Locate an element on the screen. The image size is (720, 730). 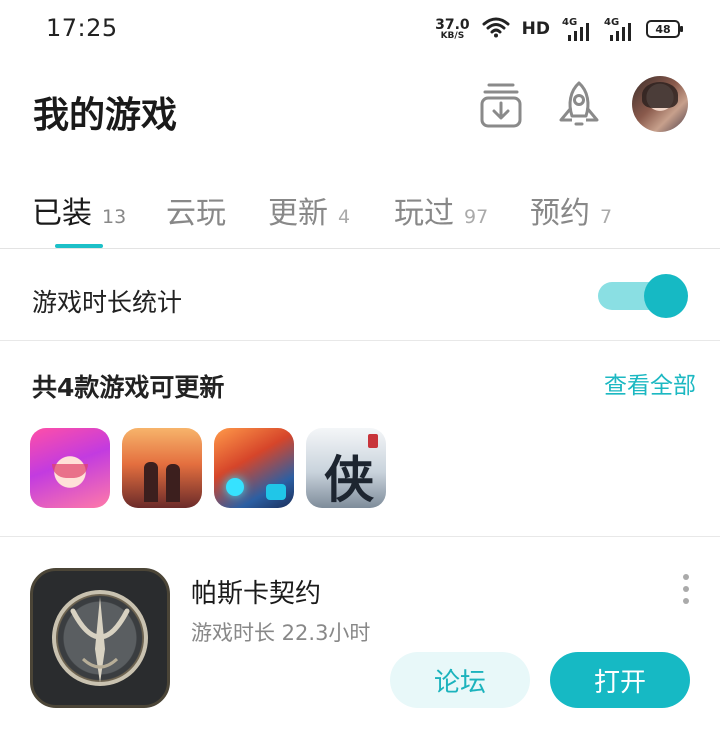
tab-played: 玩过 97 is located at coordinates (441, 210).